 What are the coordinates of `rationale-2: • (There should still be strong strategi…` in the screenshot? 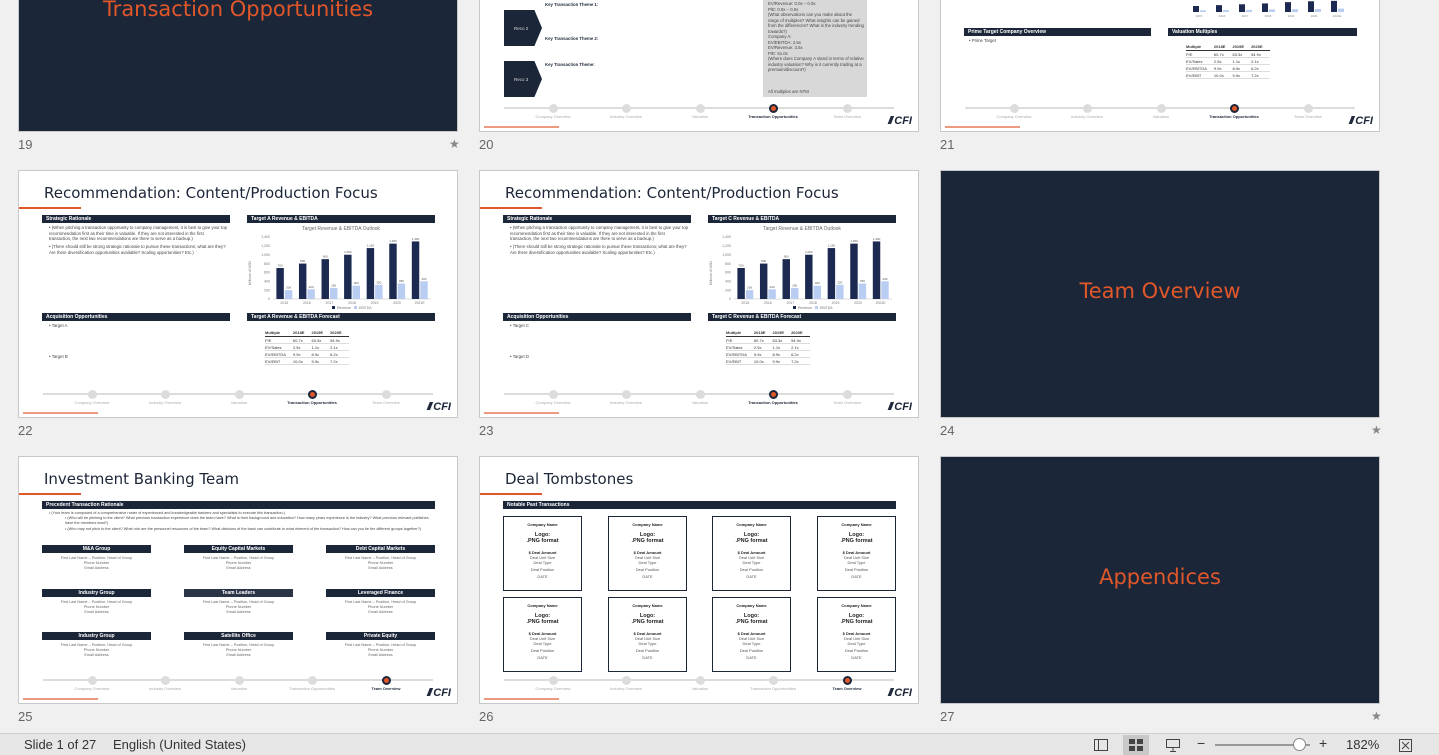 It's located at (137, 249).